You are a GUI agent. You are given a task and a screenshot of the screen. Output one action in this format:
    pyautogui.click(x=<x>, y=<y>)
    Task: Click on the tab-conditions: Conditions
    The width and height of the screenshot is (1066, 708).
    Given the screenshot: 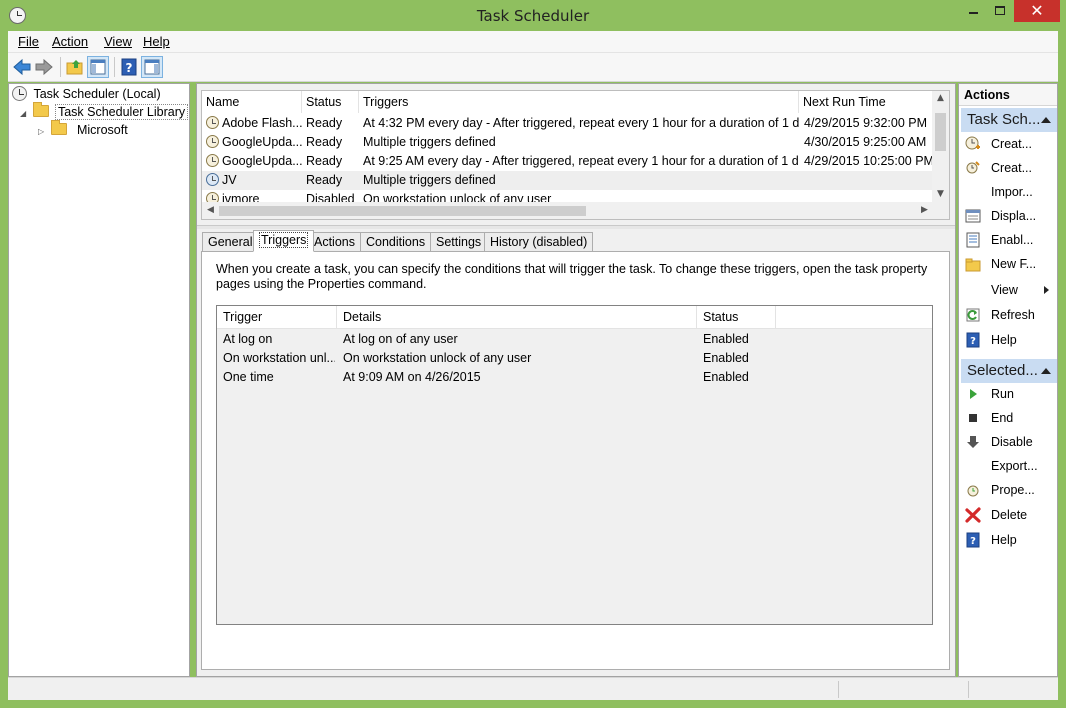 What is the action you would take?
    pyautogui.click(x=396, y=242)
    